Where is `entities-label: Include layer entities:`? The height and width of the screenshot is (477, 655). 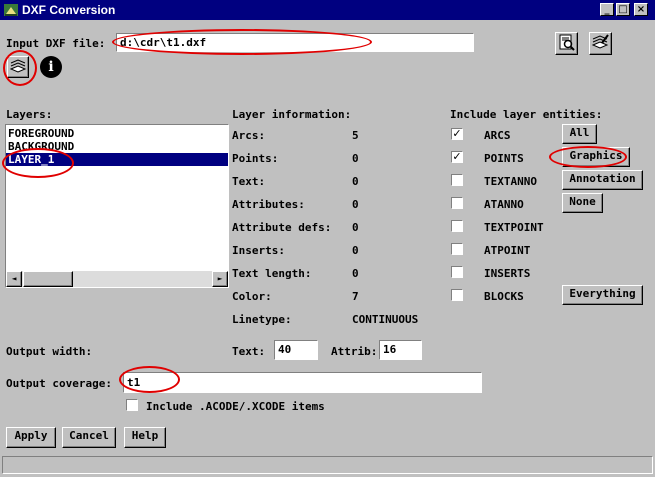 entities-label: Include layer entities: is located at coordinates (526, 114).